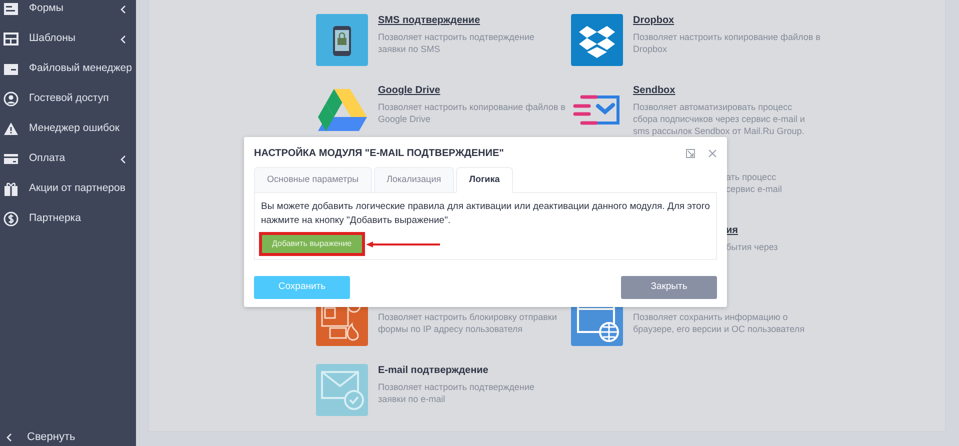 This screenshot has height=446, width=959. Describe the element at coordinates (719, 91) in the screenshot. I see `module-title: Sendbox` at that location.